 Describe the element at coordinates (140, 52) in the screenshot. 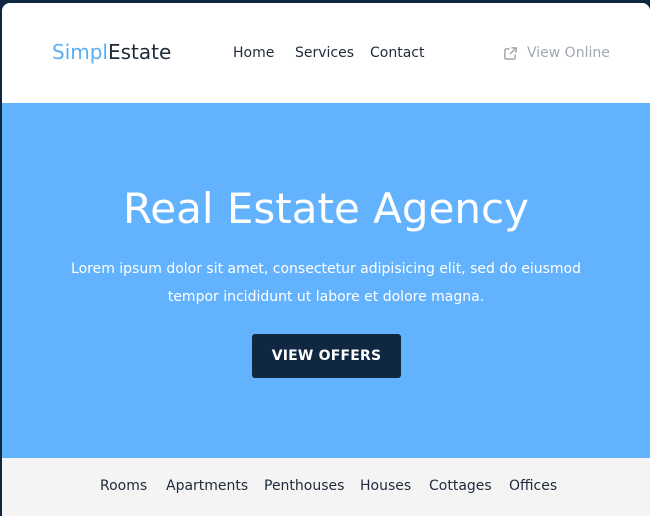

I see `logo-main-text: Estate` at that location.